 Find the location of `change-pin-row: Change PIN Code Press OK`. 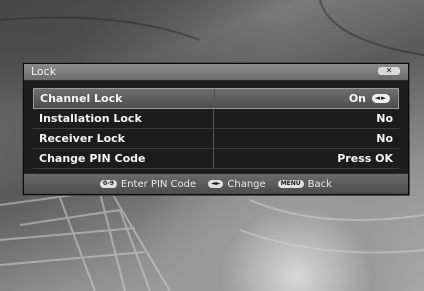

change-pin-row: Change PIN Code Press OK is located at coordinates (216, 159).